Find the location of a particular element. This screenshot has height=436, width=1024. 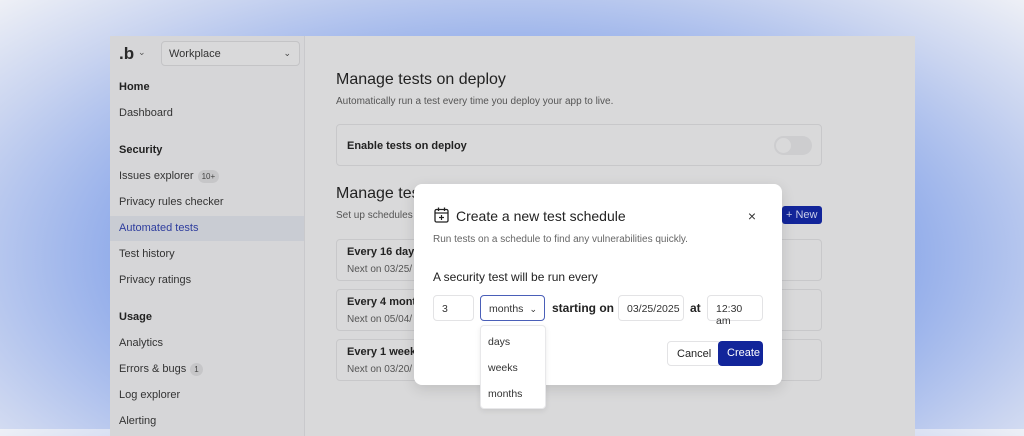

deploy-toggle-card: Enable tests on deploy is located at coordinates (579, 145).